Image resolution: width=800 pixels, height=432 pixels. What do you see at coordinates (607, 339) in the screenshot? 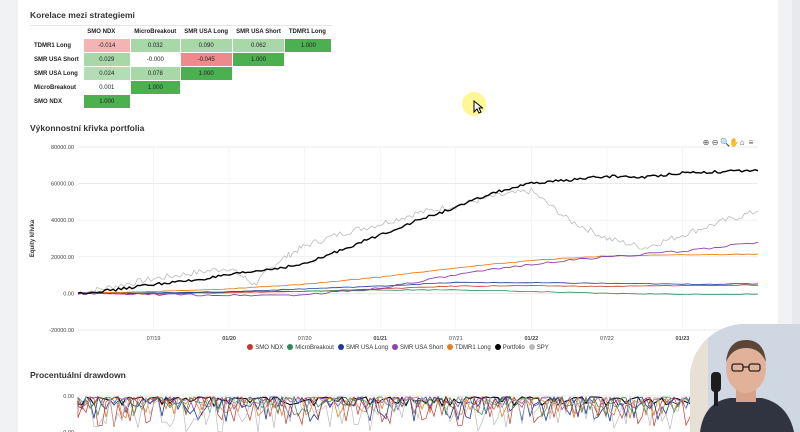
I see `x-tick-label: 07/22` at bounding box center [607, 339].